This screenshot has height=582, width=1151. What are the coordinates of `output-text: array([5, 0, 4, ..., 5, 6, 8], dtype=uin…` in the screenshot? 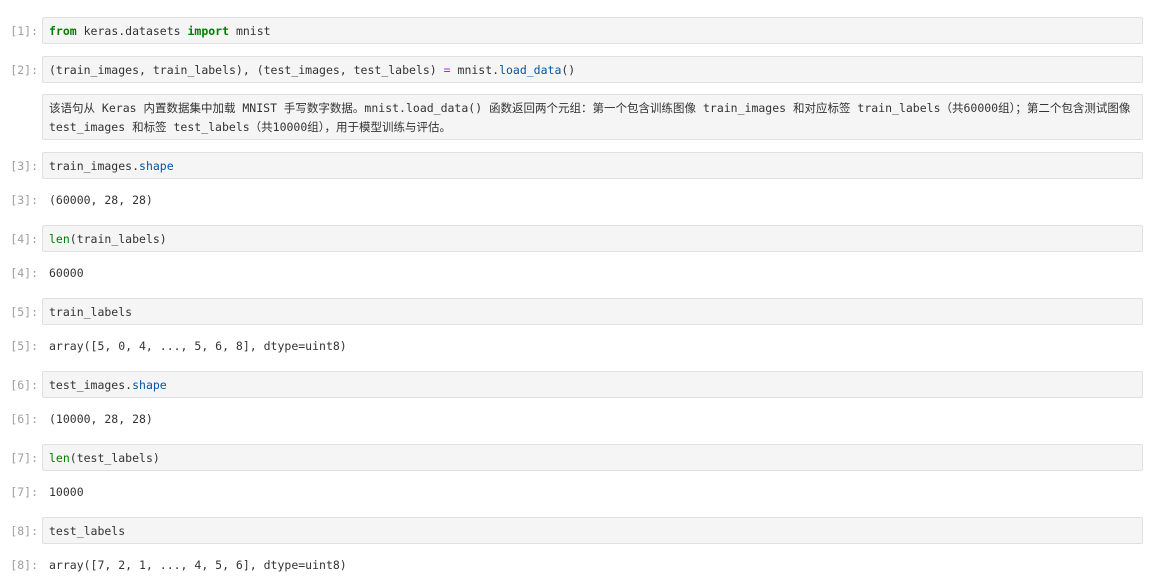 It's located at (198, 346).